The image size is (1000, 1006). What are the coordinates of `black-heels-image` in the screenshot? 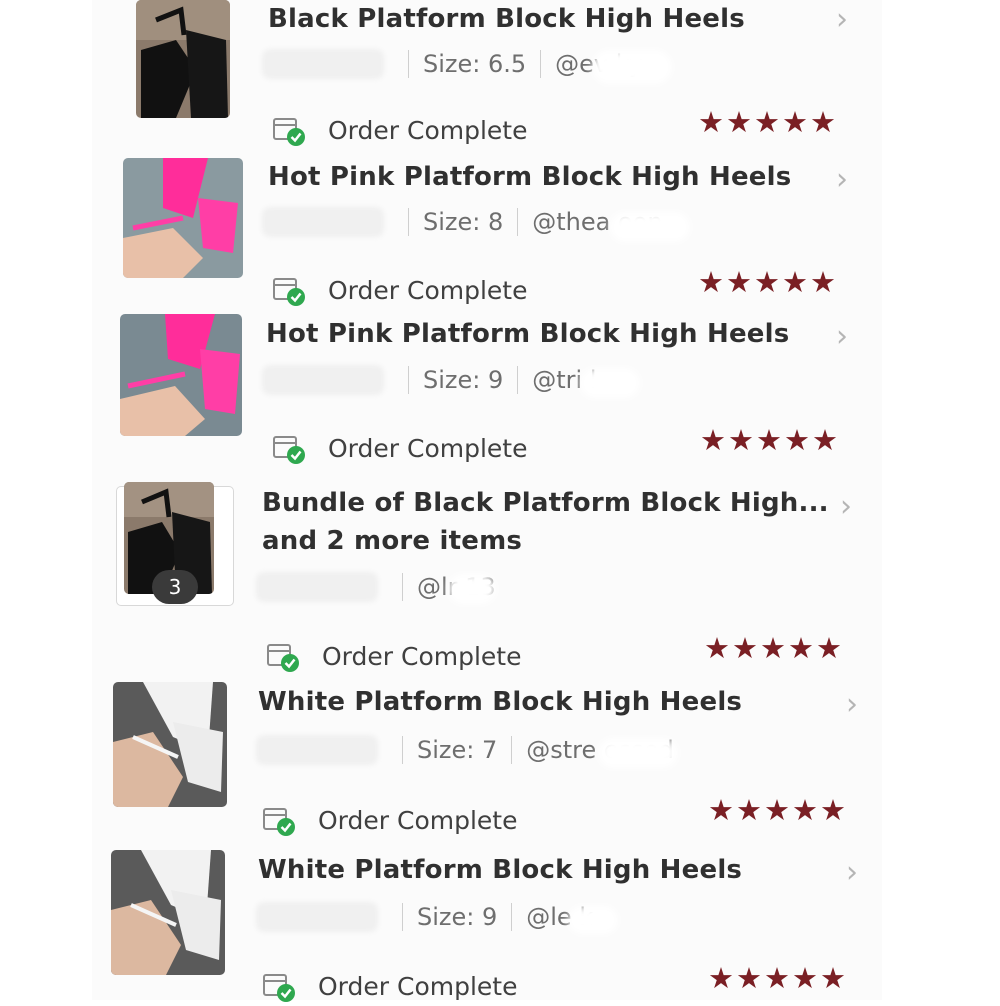 It's located at (183, 59).